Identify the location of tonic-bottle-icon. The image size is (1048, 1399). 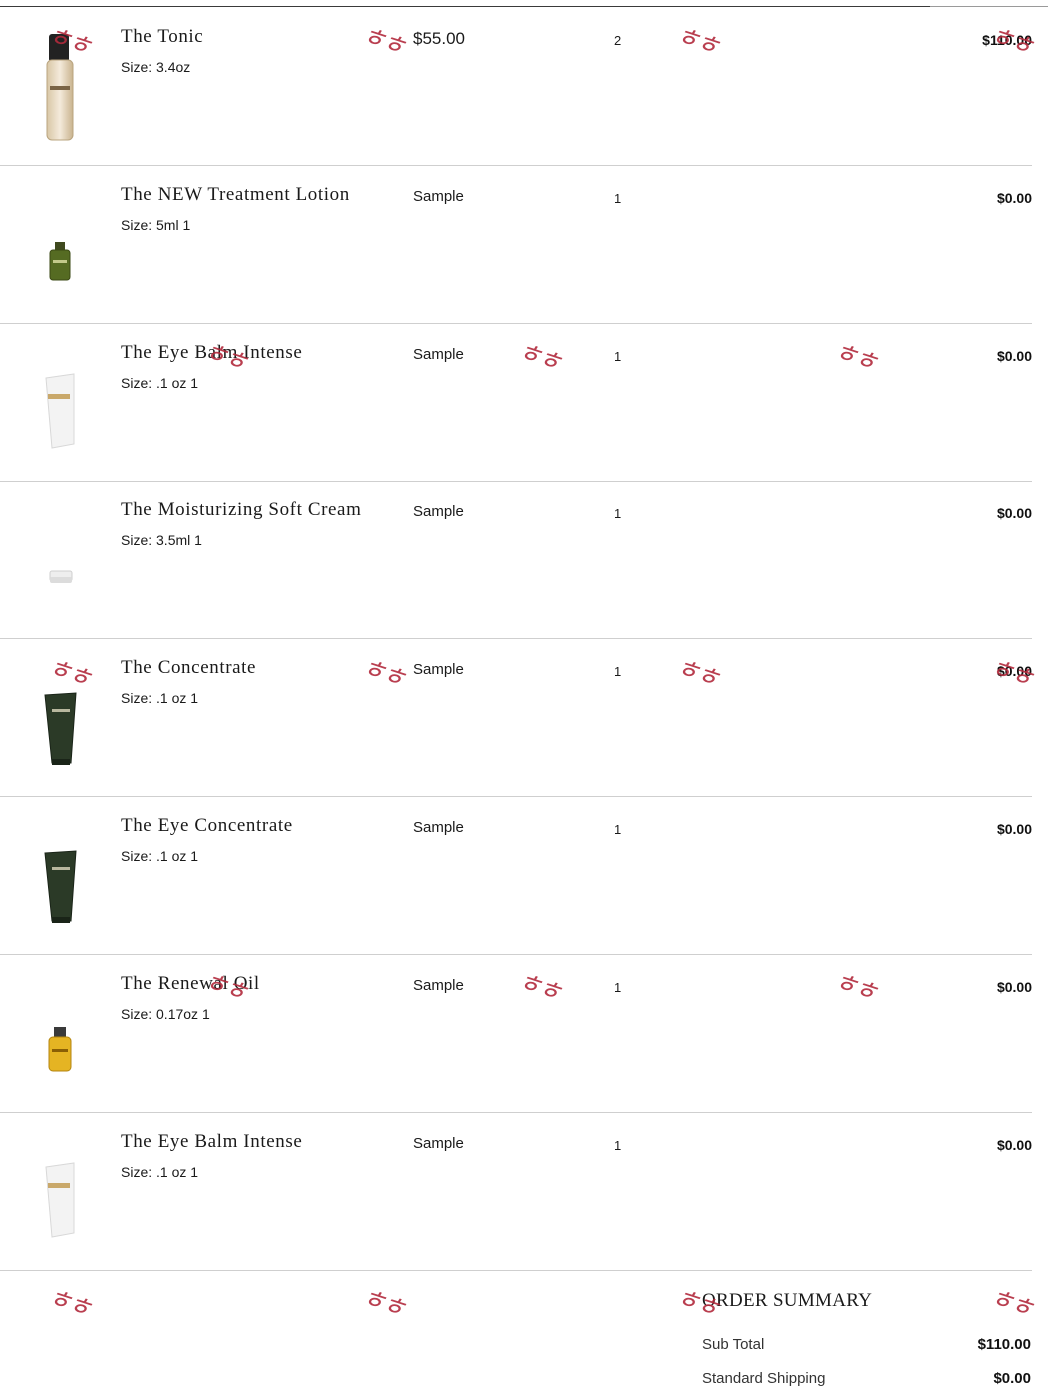
(60, 88).